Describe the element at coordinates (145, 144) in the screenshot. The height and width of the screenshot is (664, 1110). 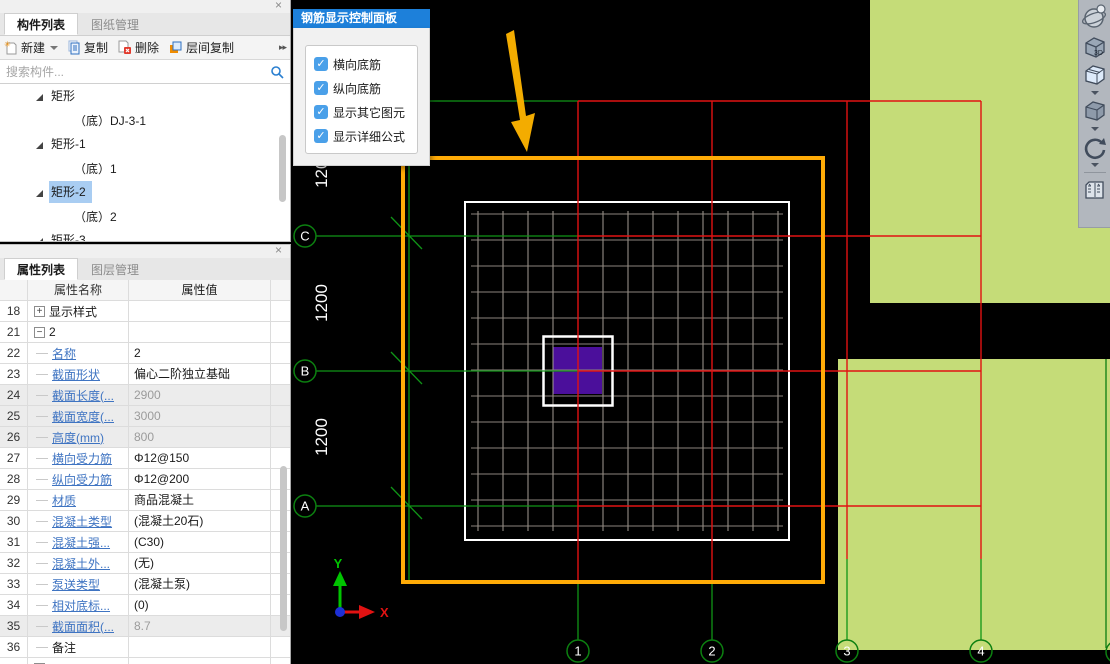
I see `tree-group-row: 矩形-1` at that location.